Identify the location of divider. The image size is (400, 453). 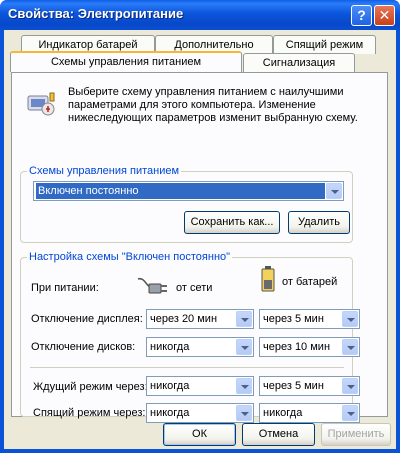
(187, 367).